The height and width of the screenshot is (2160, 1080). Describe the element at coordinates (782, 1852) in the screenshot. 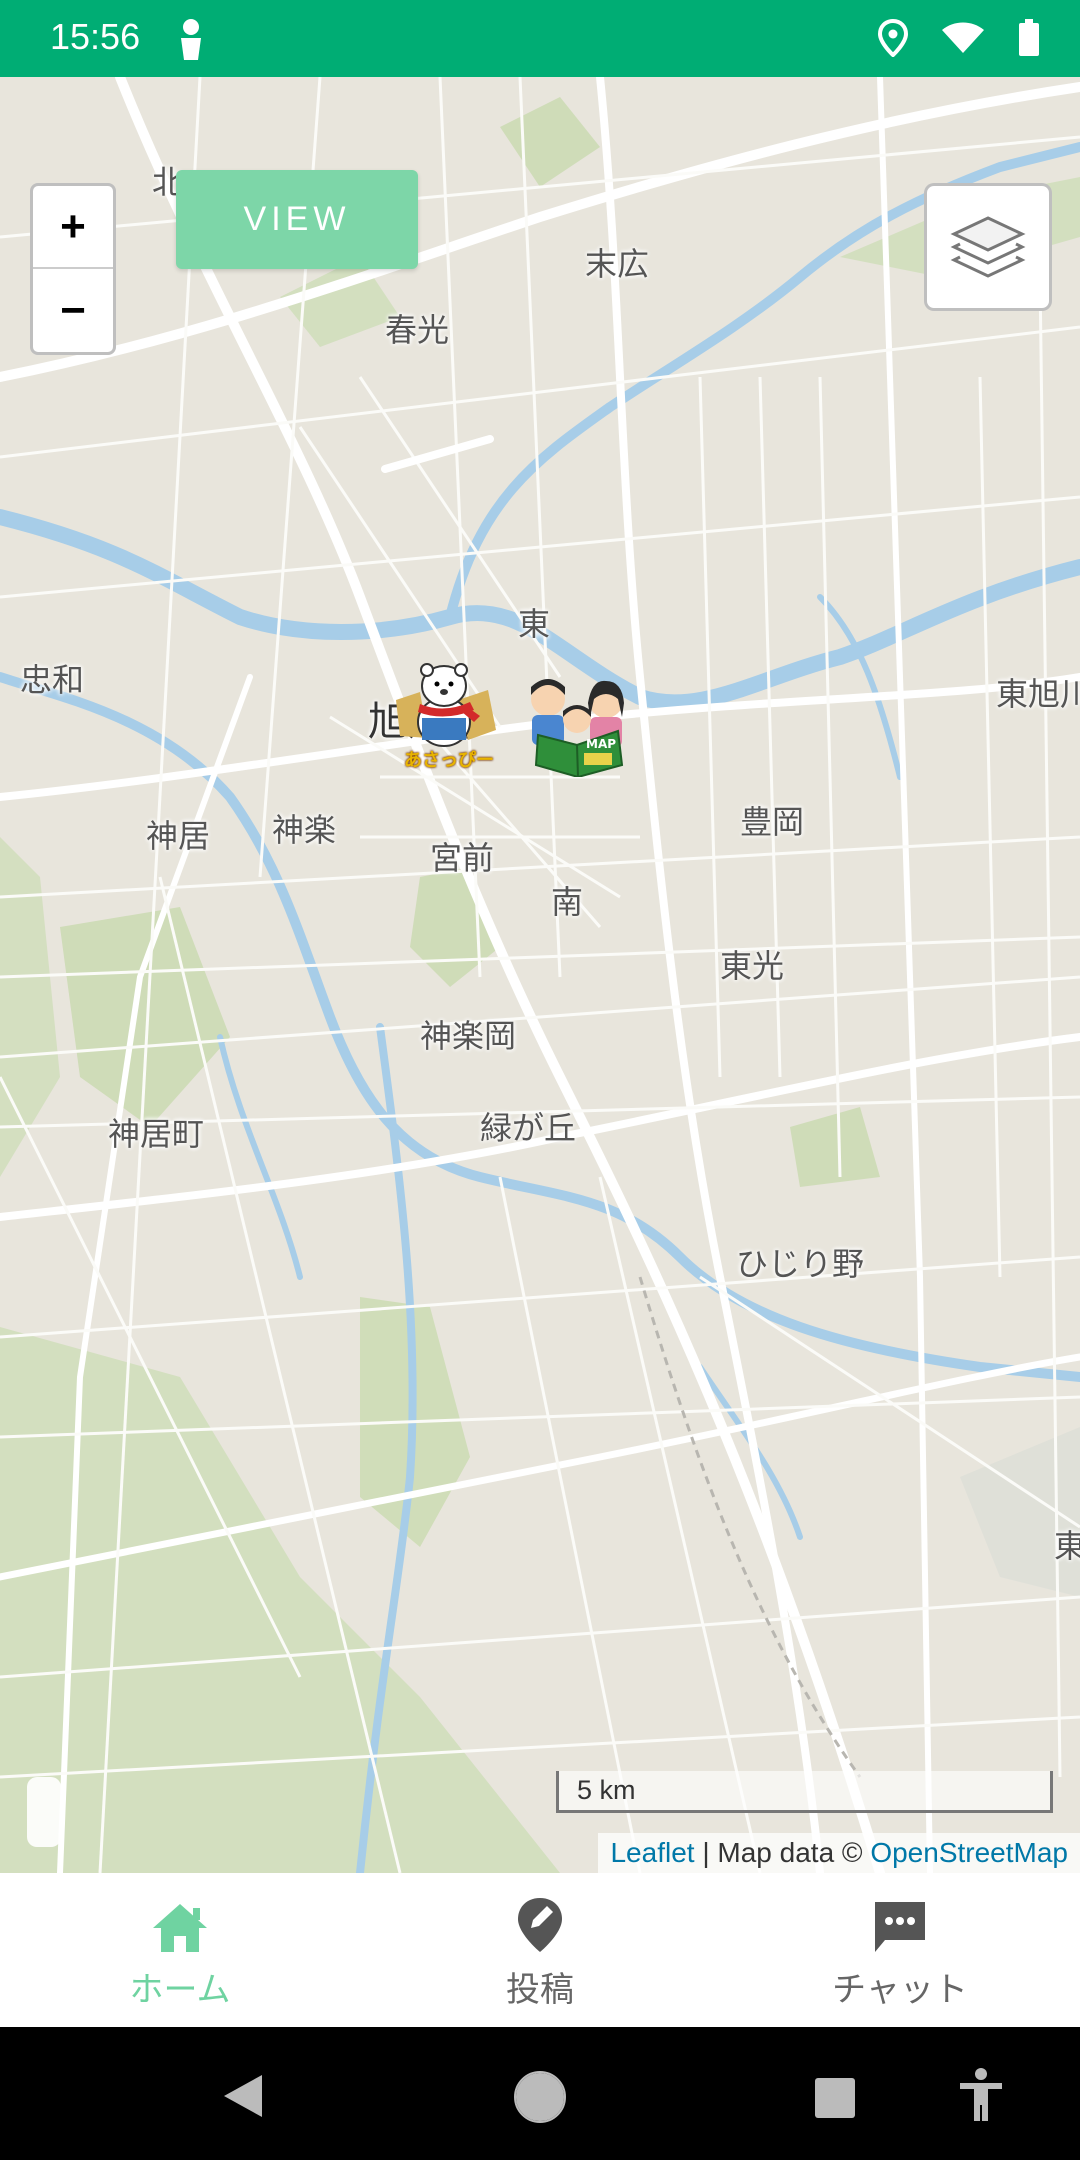

I see `attribution-separator: | Map data ©` at that location.